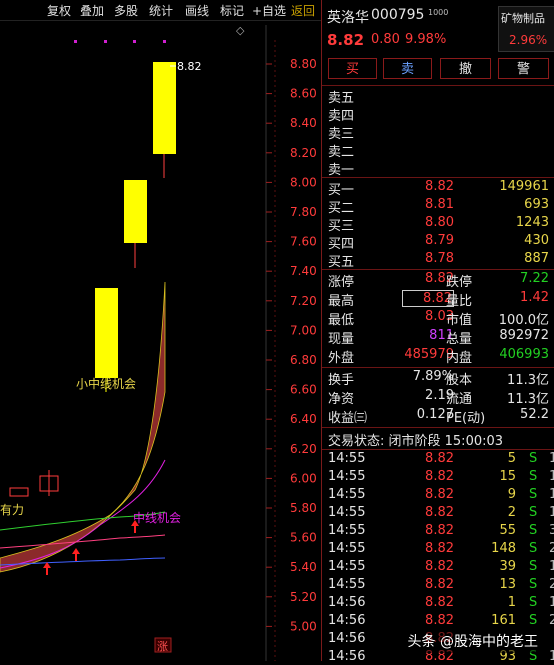  Describe the element at coordinates (398, 15) in the screenshot. I see `stock-code: 000795` at that location.